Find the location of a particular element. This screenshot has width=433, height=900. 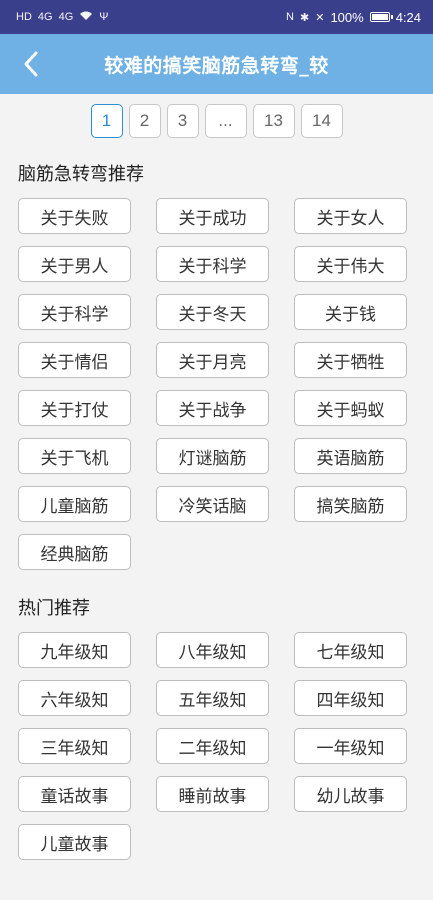

bluetooth-icon: ✱ is located at coordinates (305, 17).